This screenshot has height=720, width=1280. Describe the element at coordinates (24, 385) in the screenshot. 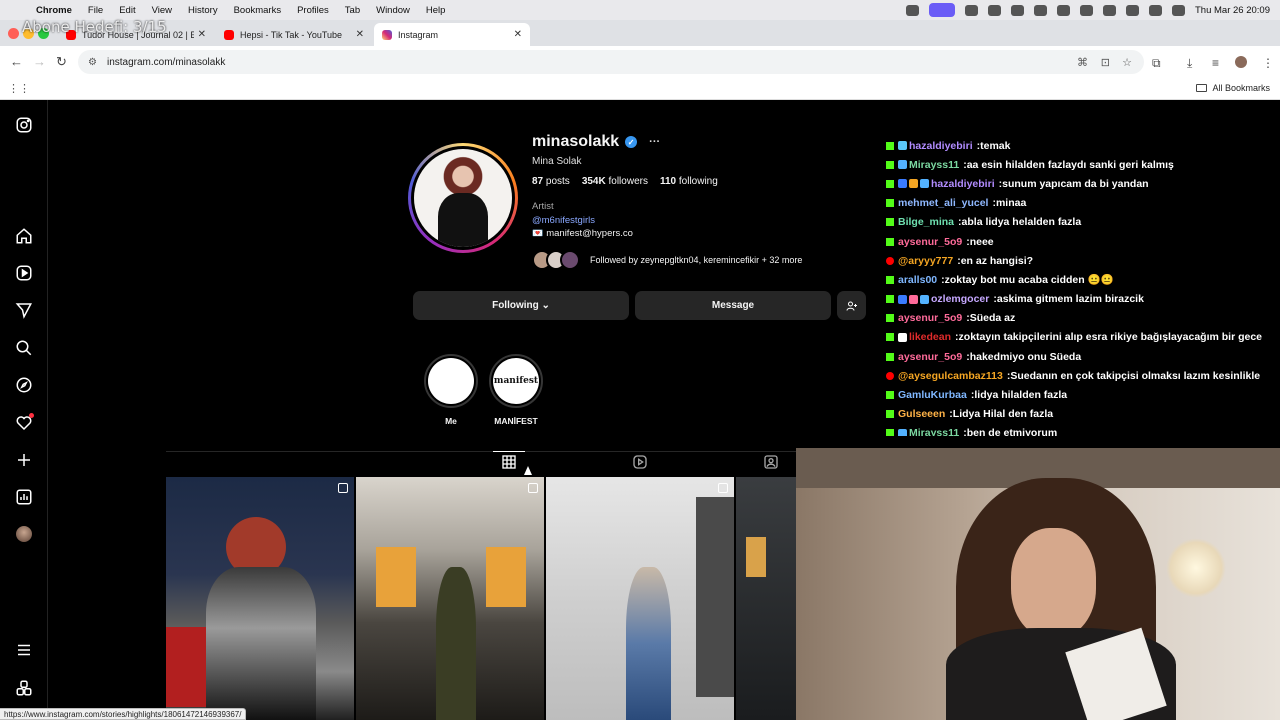

I see `explore-compass-icon` at that location.